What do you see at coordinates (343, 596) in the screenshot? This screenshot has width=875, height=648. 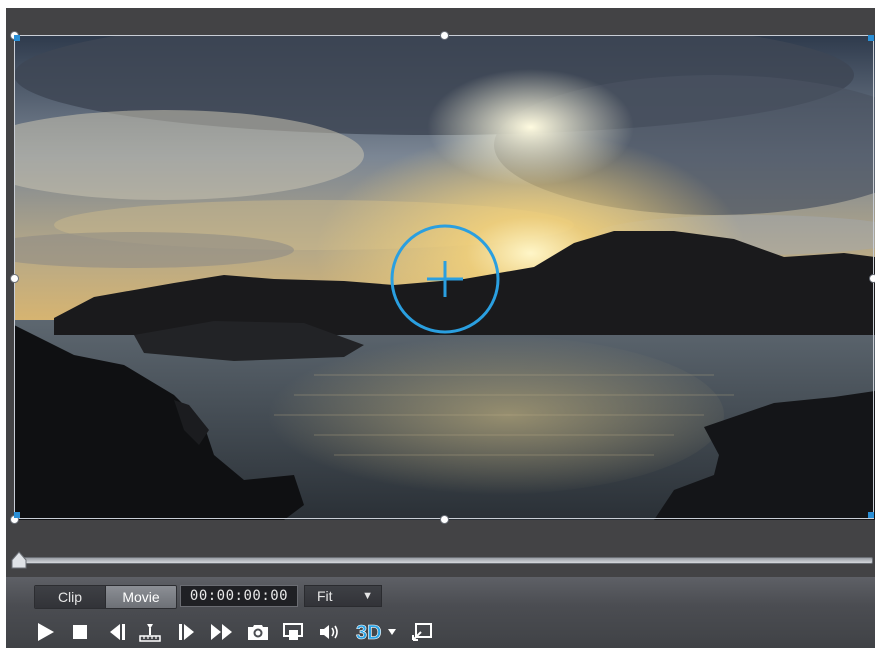 I see `zoom-select: Fit ▼` at bounding box center [343, 596].